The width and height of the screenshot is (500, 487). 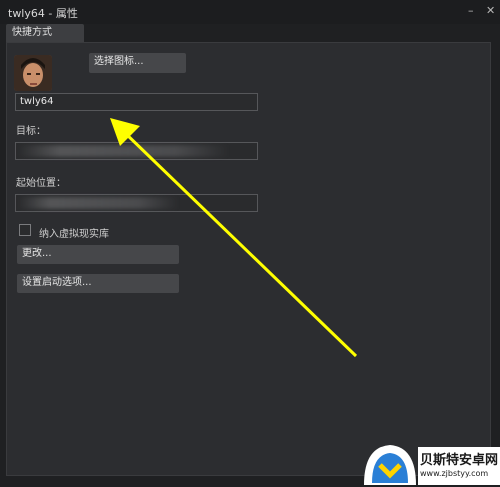 I want to click on watermark: 贝斯特安卓网 www.zjbstyy.com, so click(x=430, y=462).